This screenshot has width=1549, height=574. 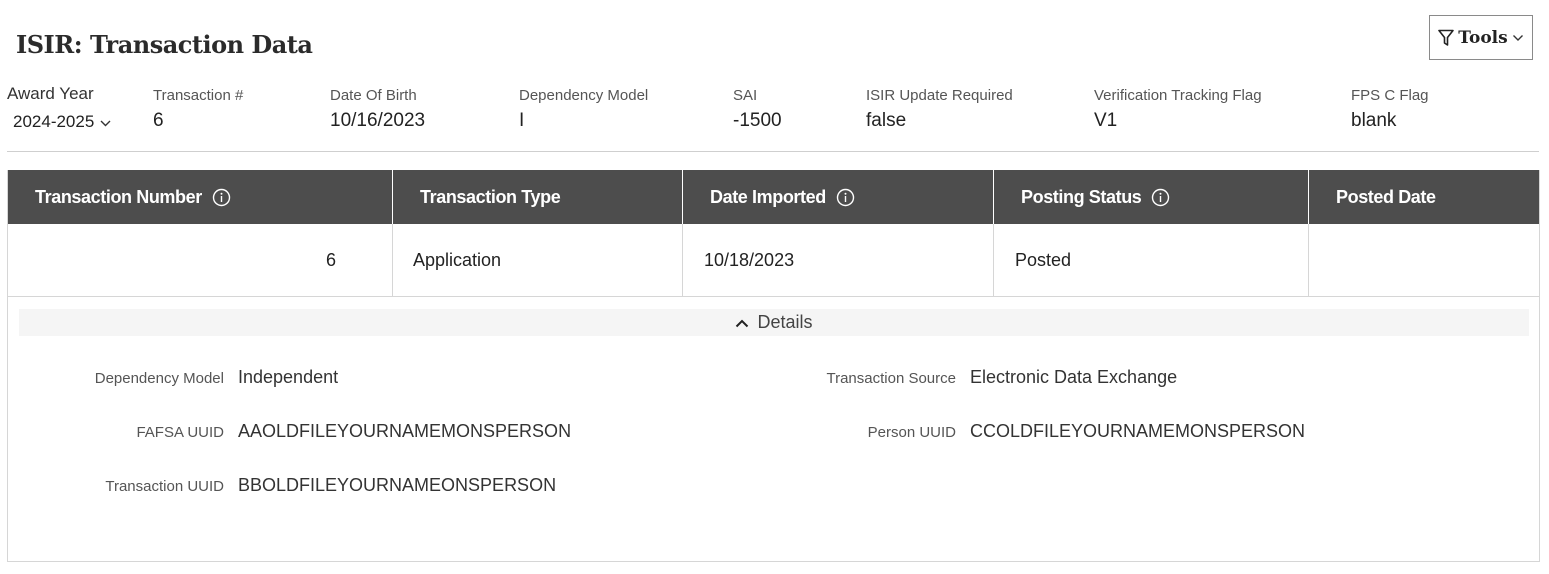 I want to click on summary-field-value: V1, so click(x=1106, y=120).